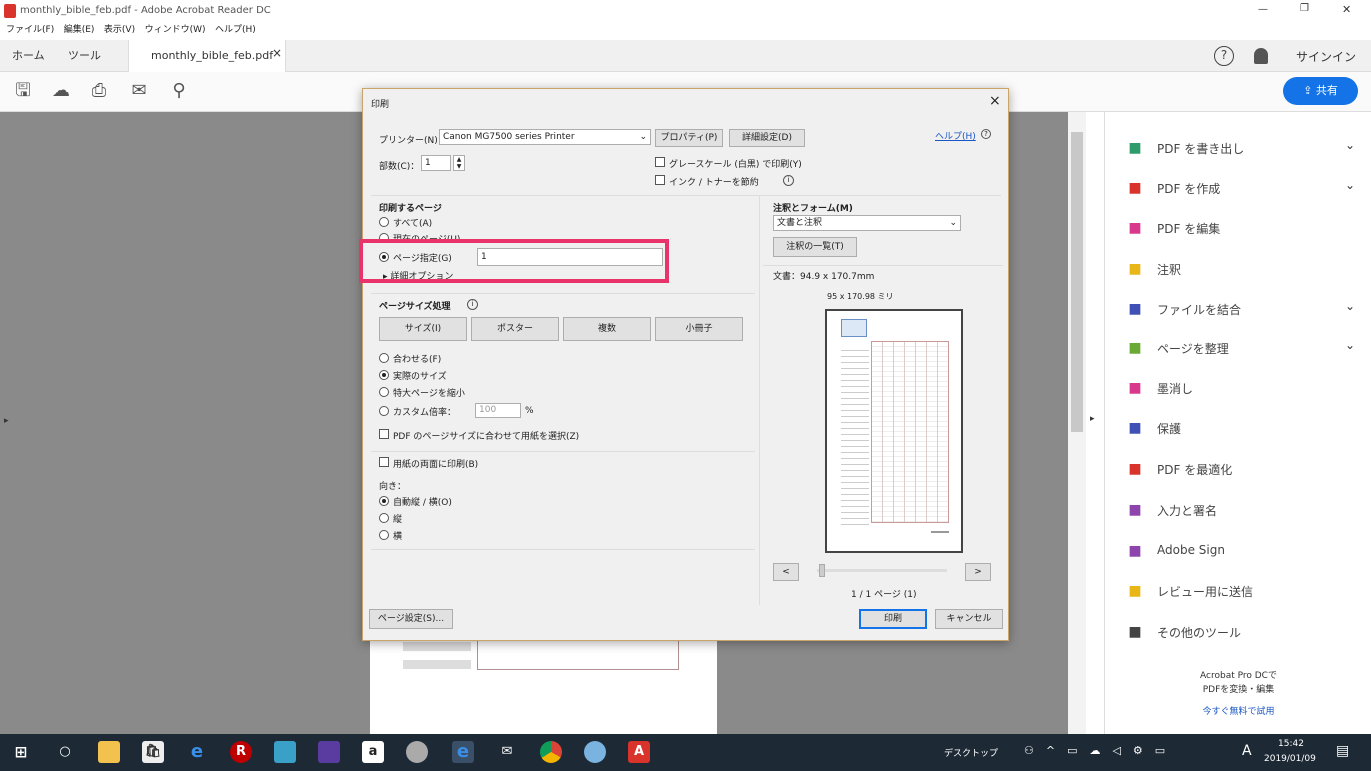  I want to click on orient-landscape-radio, so click(384, 535).